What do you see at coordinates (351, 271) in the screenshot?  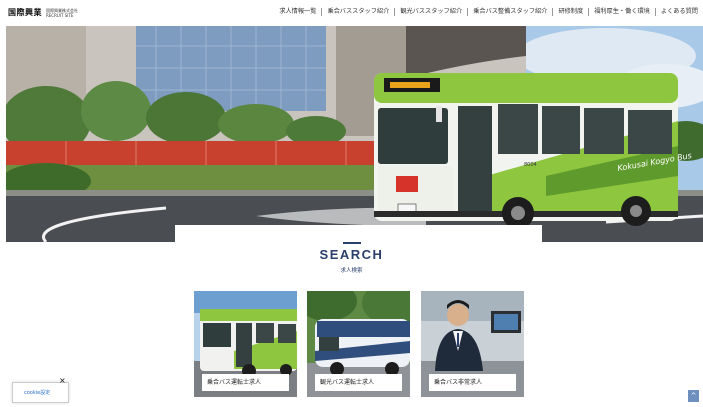 I see `section-subtitle: 求人検索` at bounding box center [351, 271].